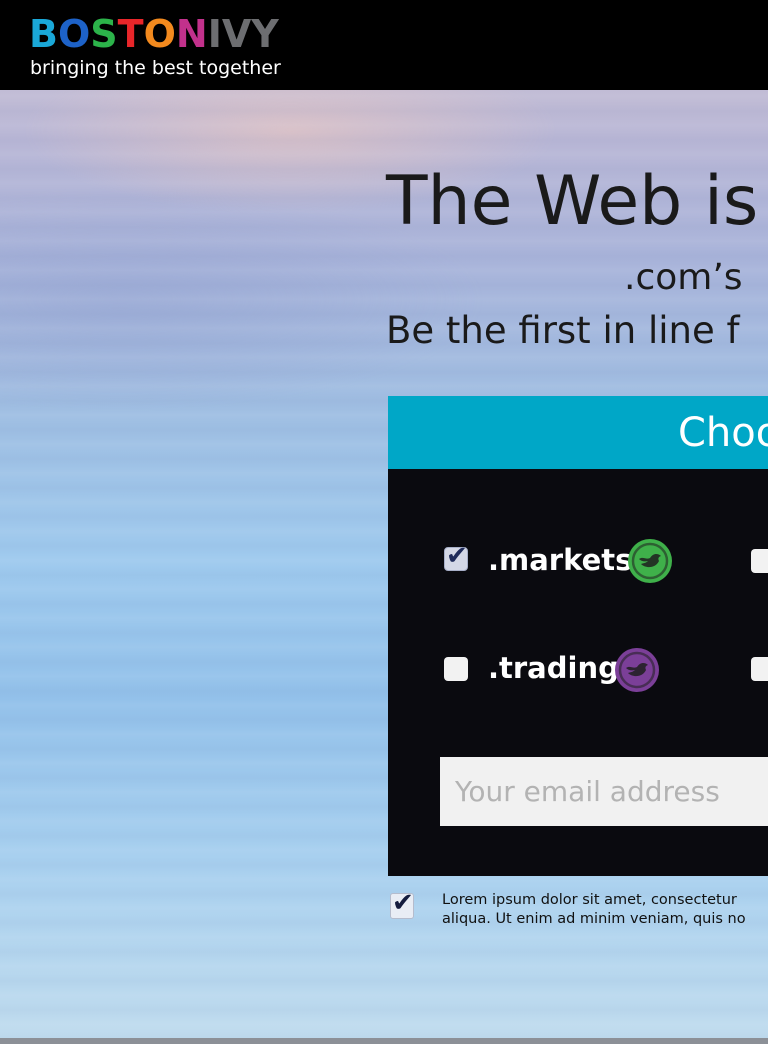 The image size is (768, 1044). I want to click on logo-letter: T, so click(130, 34).